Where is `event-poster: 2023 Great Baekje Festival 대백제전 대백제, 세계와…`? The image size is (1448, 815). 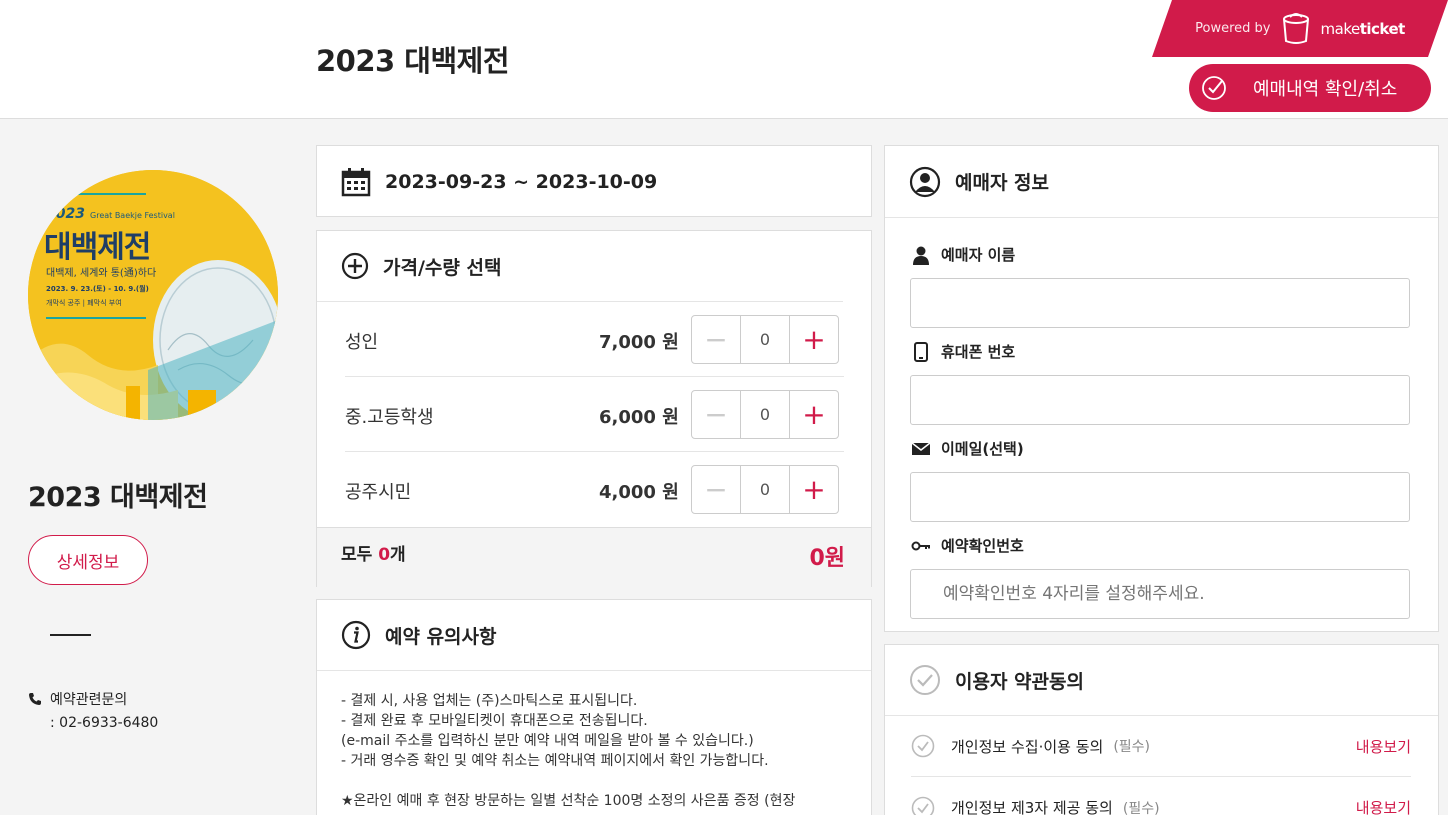
event-poster: 2023 Great Baekje Festival 대백제전 대백제, 세계와… is located at coordinates (153, 295).